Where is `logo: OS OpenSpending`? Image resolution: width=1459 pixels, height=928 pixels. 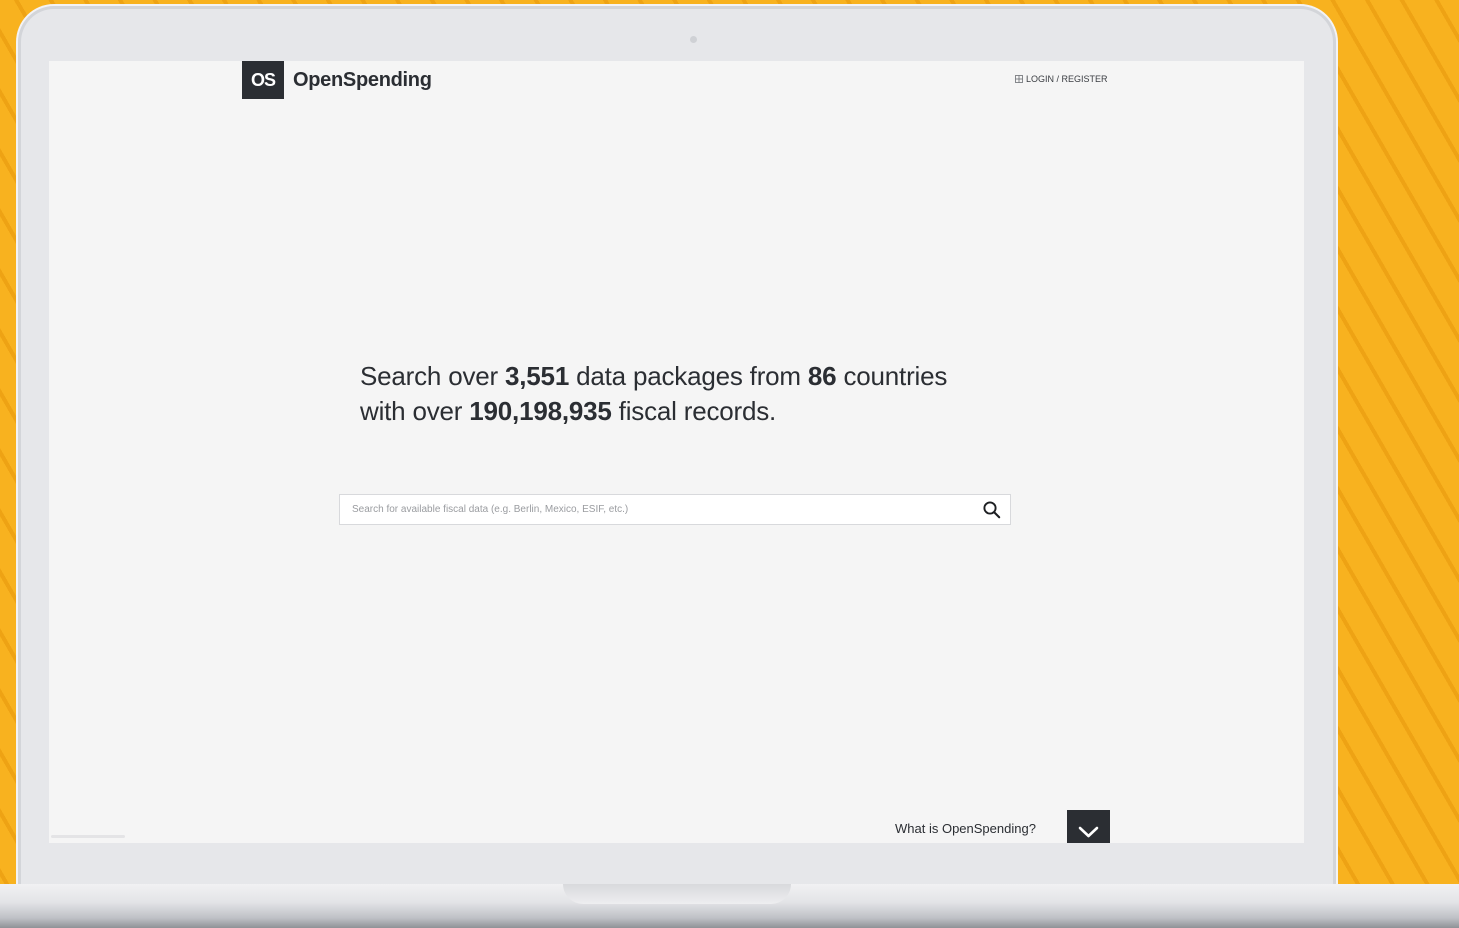 logo: OS OpenSpending is located at coordinates (337, 80).